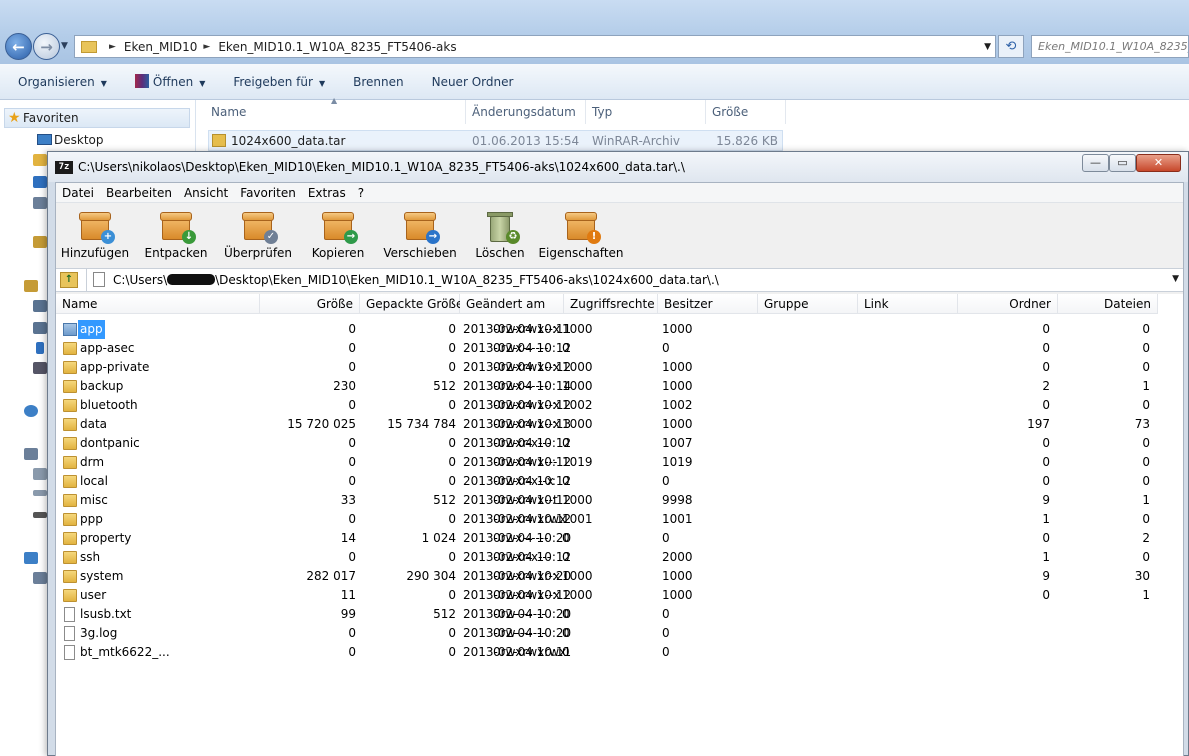 The height and width of the screenshot is (756, 1189). I want to click on cell-owner: 1001, so click(577, 519).